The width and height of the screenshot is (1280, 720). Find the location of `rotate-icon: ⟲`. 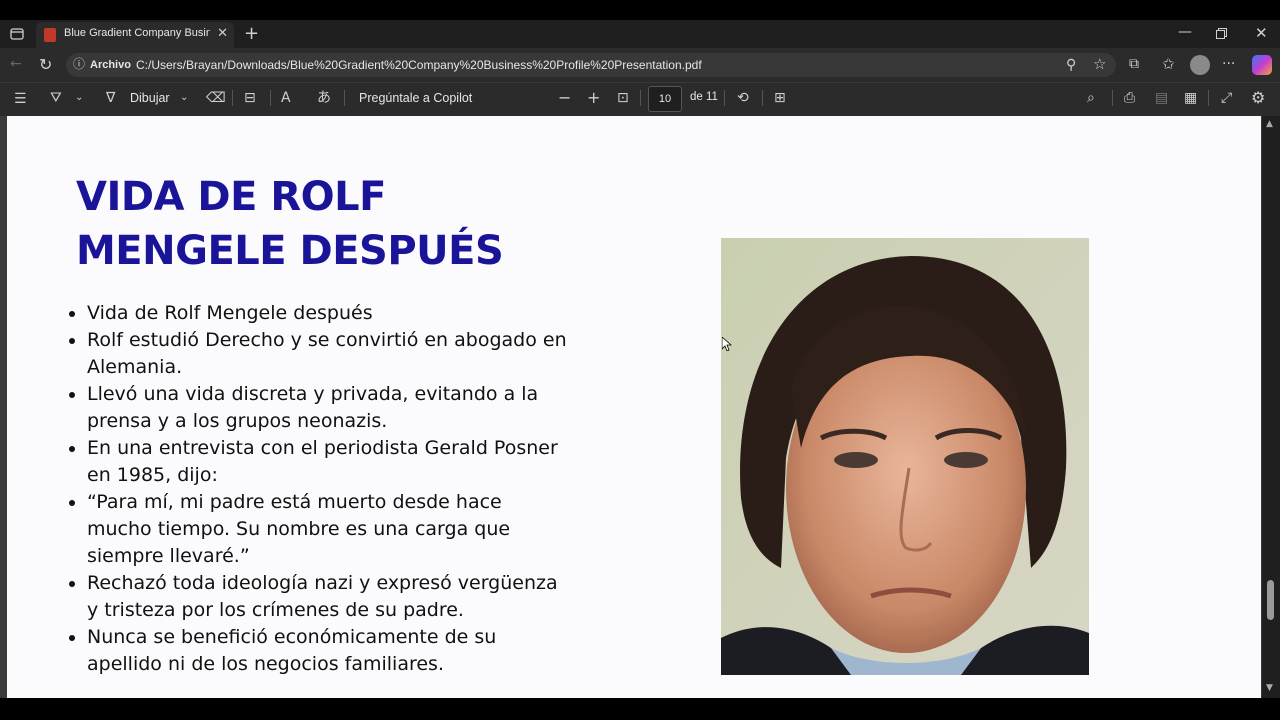

rotate-icon: ⟲ is located at coordinates (743, 98).